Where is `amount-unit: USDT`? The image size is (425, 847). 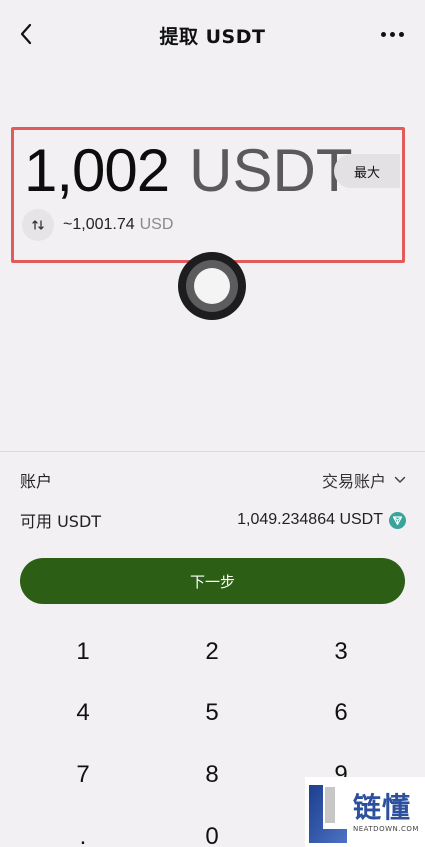 amount-unit: USDT is located at coordinates (271, 170).